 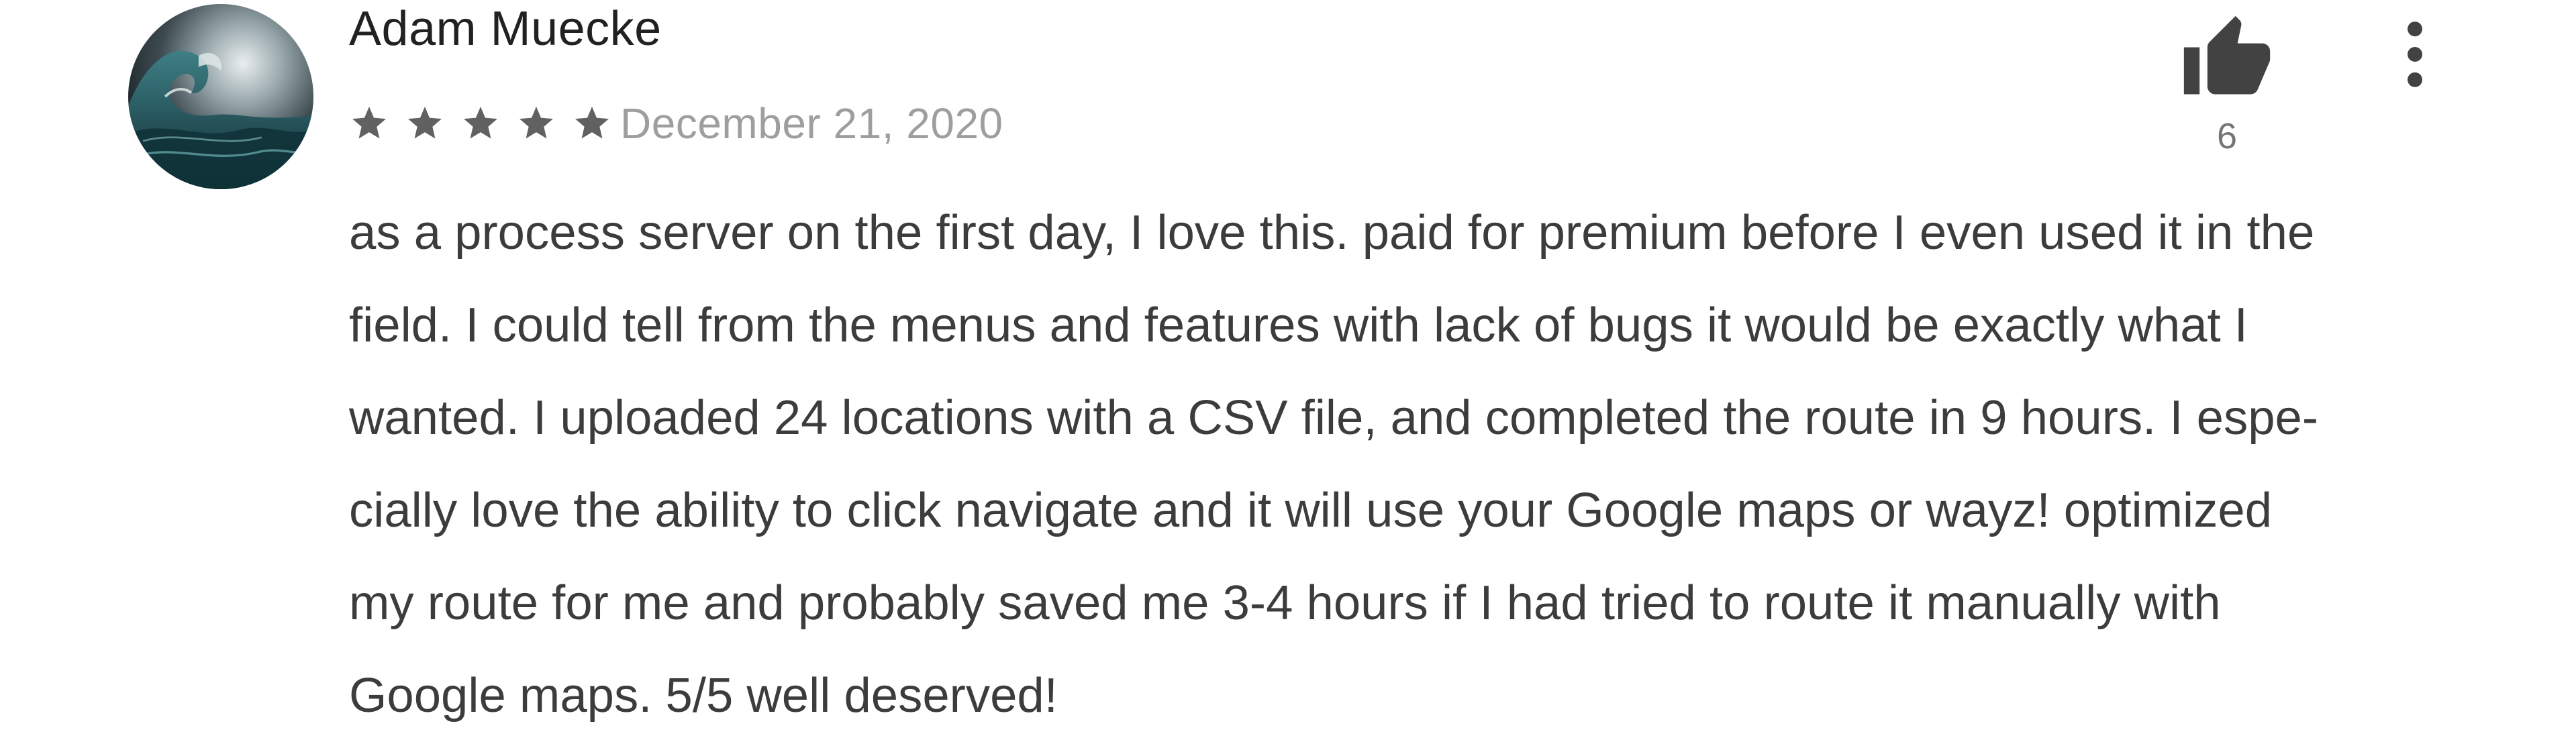 I want to click on more-vert-icon, so click(x=2415, y=54).